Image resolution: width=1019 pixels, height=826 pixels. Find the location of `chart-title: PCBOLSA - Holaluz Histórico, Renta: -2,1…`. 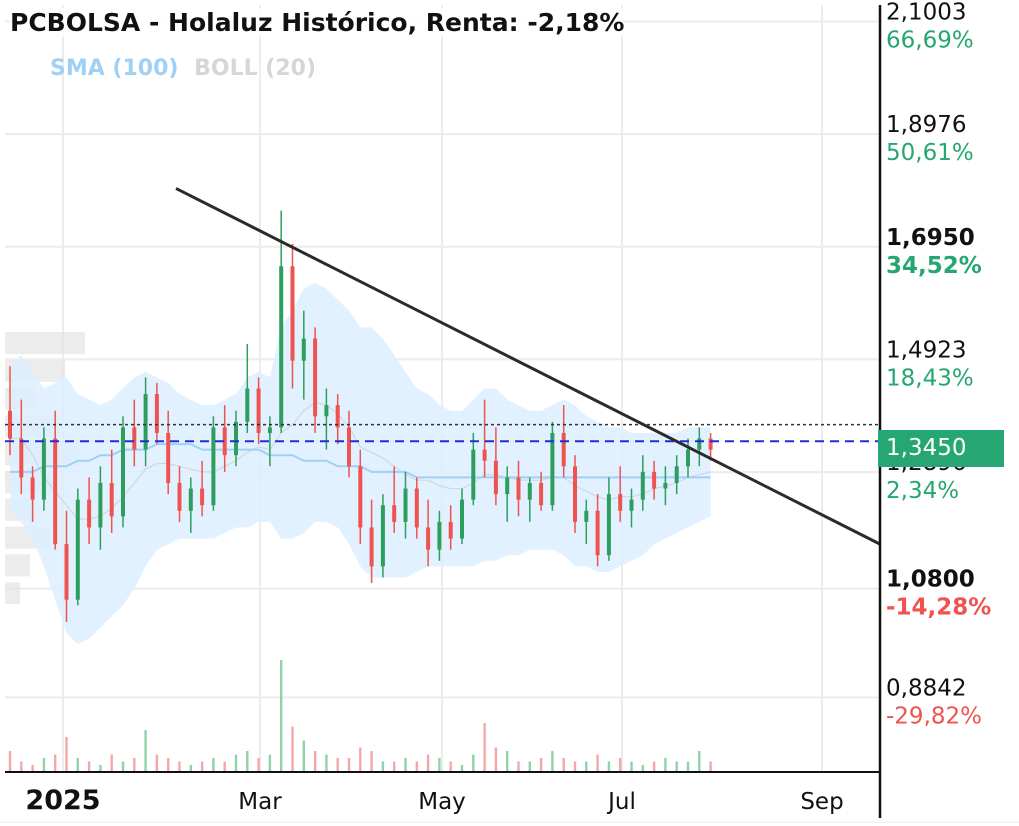

chart-title: PCBOLSA - Holaluz Histórico, Renta: -2,1… is located at coordinates (317, 22).